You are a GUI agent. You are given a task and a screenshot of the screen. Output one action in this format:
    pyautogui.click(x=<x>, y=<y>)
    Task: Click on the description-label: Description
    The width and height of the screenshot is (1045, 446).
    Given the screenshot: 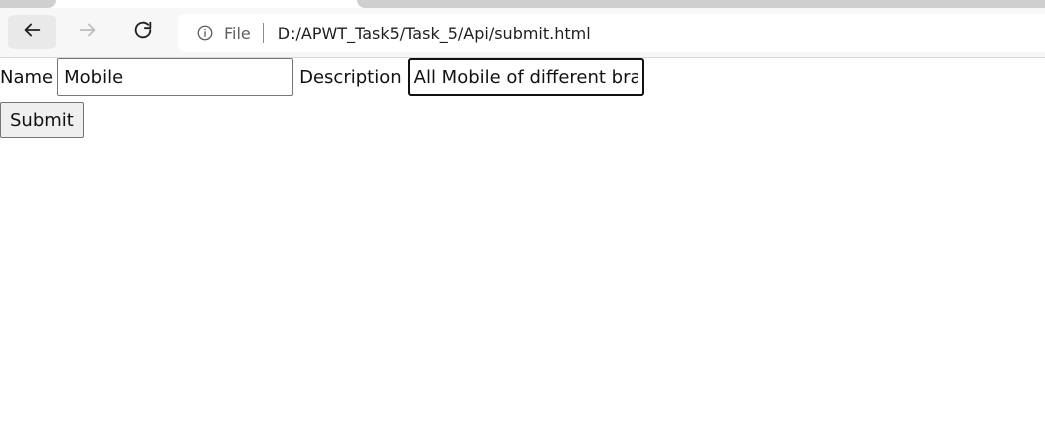 What is the action you would take?
    pyautogui.click(x=350, y=77)
    